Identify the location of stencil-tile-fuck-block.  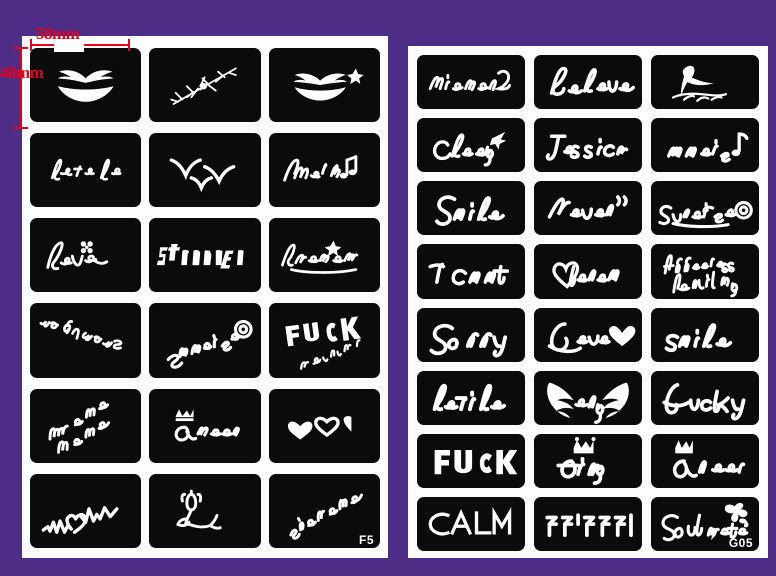
(471, 460).